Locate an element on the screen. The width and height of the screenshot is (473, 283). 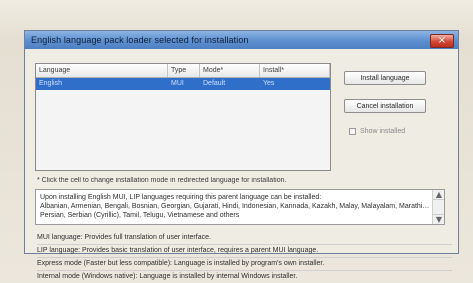
column-header-mode: Mode* is located at coordinates (230, 70).